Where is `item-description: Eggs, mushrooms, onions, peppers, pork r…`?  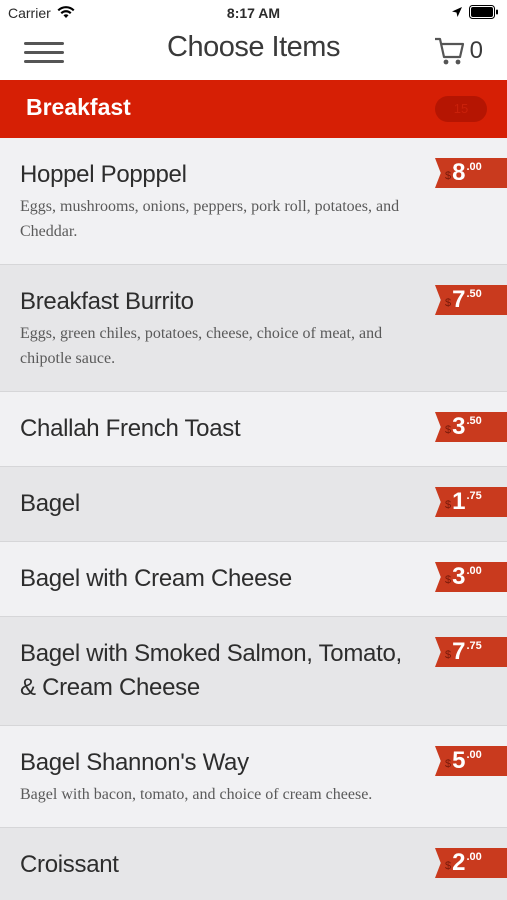
item-description: Eggs, mushrooms, onions, peppers, pork r… is located at coordinates (210, 219).